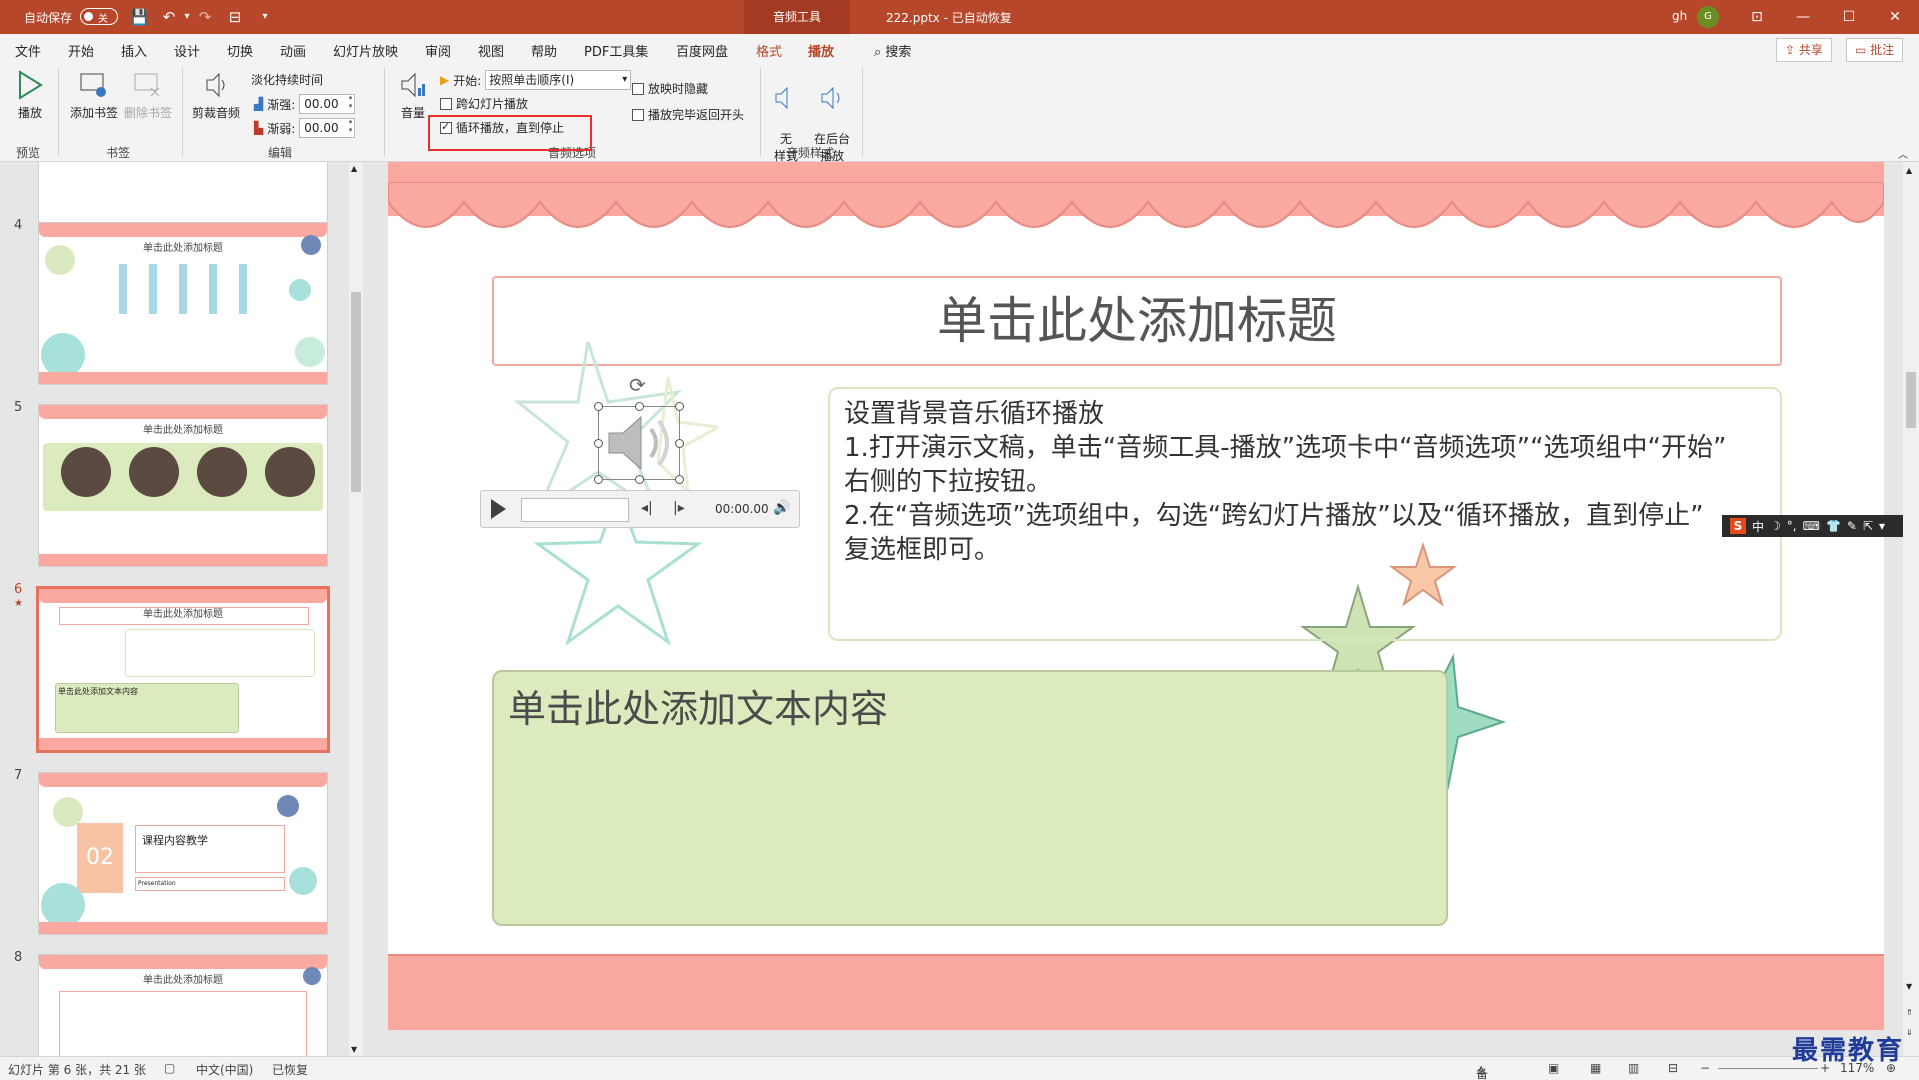  I want to click on search-box: ⌕ 搜索, so click(892, 50).